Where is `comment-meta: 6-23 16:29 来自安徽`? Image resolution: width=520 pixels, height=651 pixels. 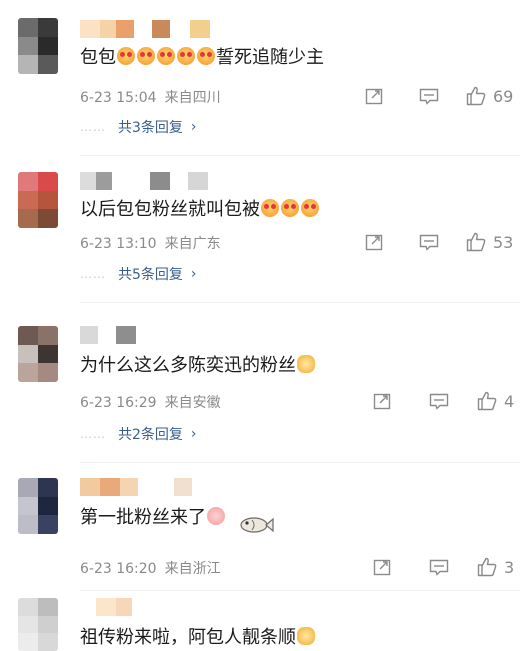 comment-meta: 6-23 16:29 来自安徽 is located at coordinates (150, 402).